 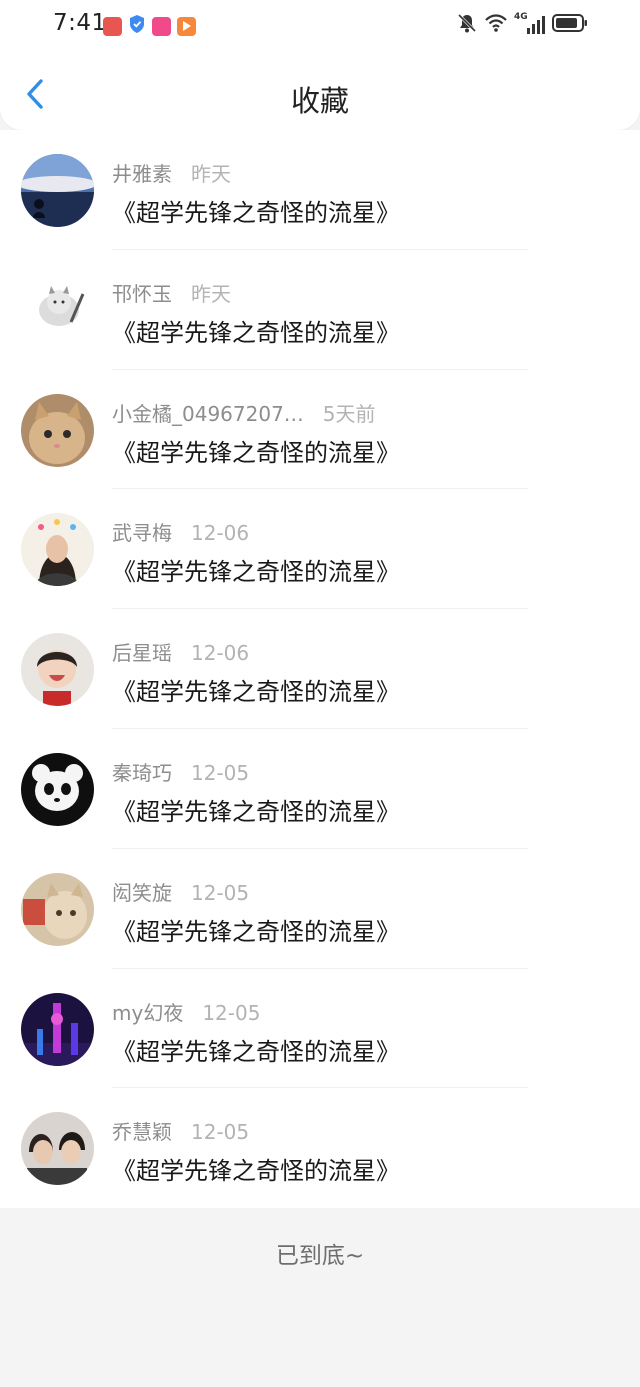 What do you see at coordinates (186, 1011) in the screenshot?
I see `item-meta: my幻夜 12-05` at bounding box center [186, 1011].